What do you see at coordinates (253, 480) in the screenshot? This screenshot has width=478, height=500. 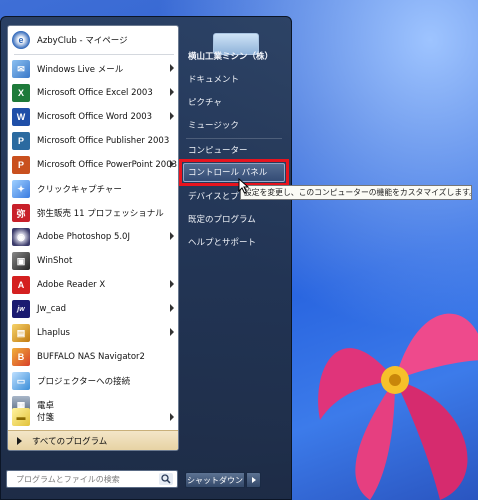 I see `shutdown-options-button` at bounding box center [253, 480].